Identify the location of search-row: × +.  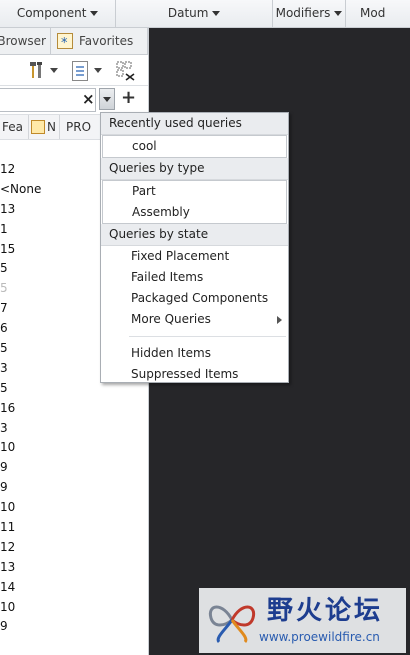
(74, 100).